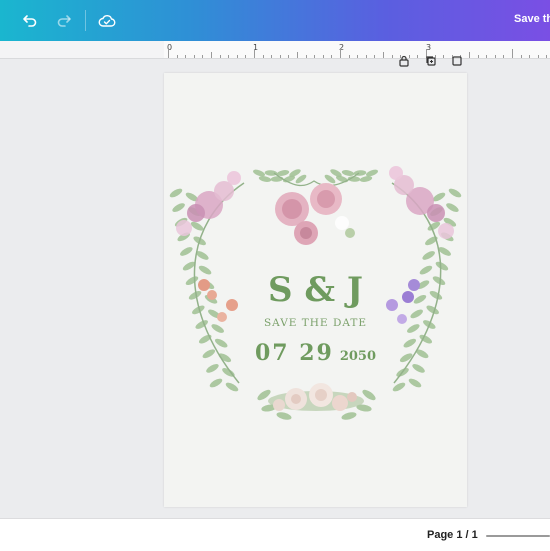 Image resolution: width=550 pixels, height=551 pixels. I want to click on left-magnolia-cluster, so click(208, 203).